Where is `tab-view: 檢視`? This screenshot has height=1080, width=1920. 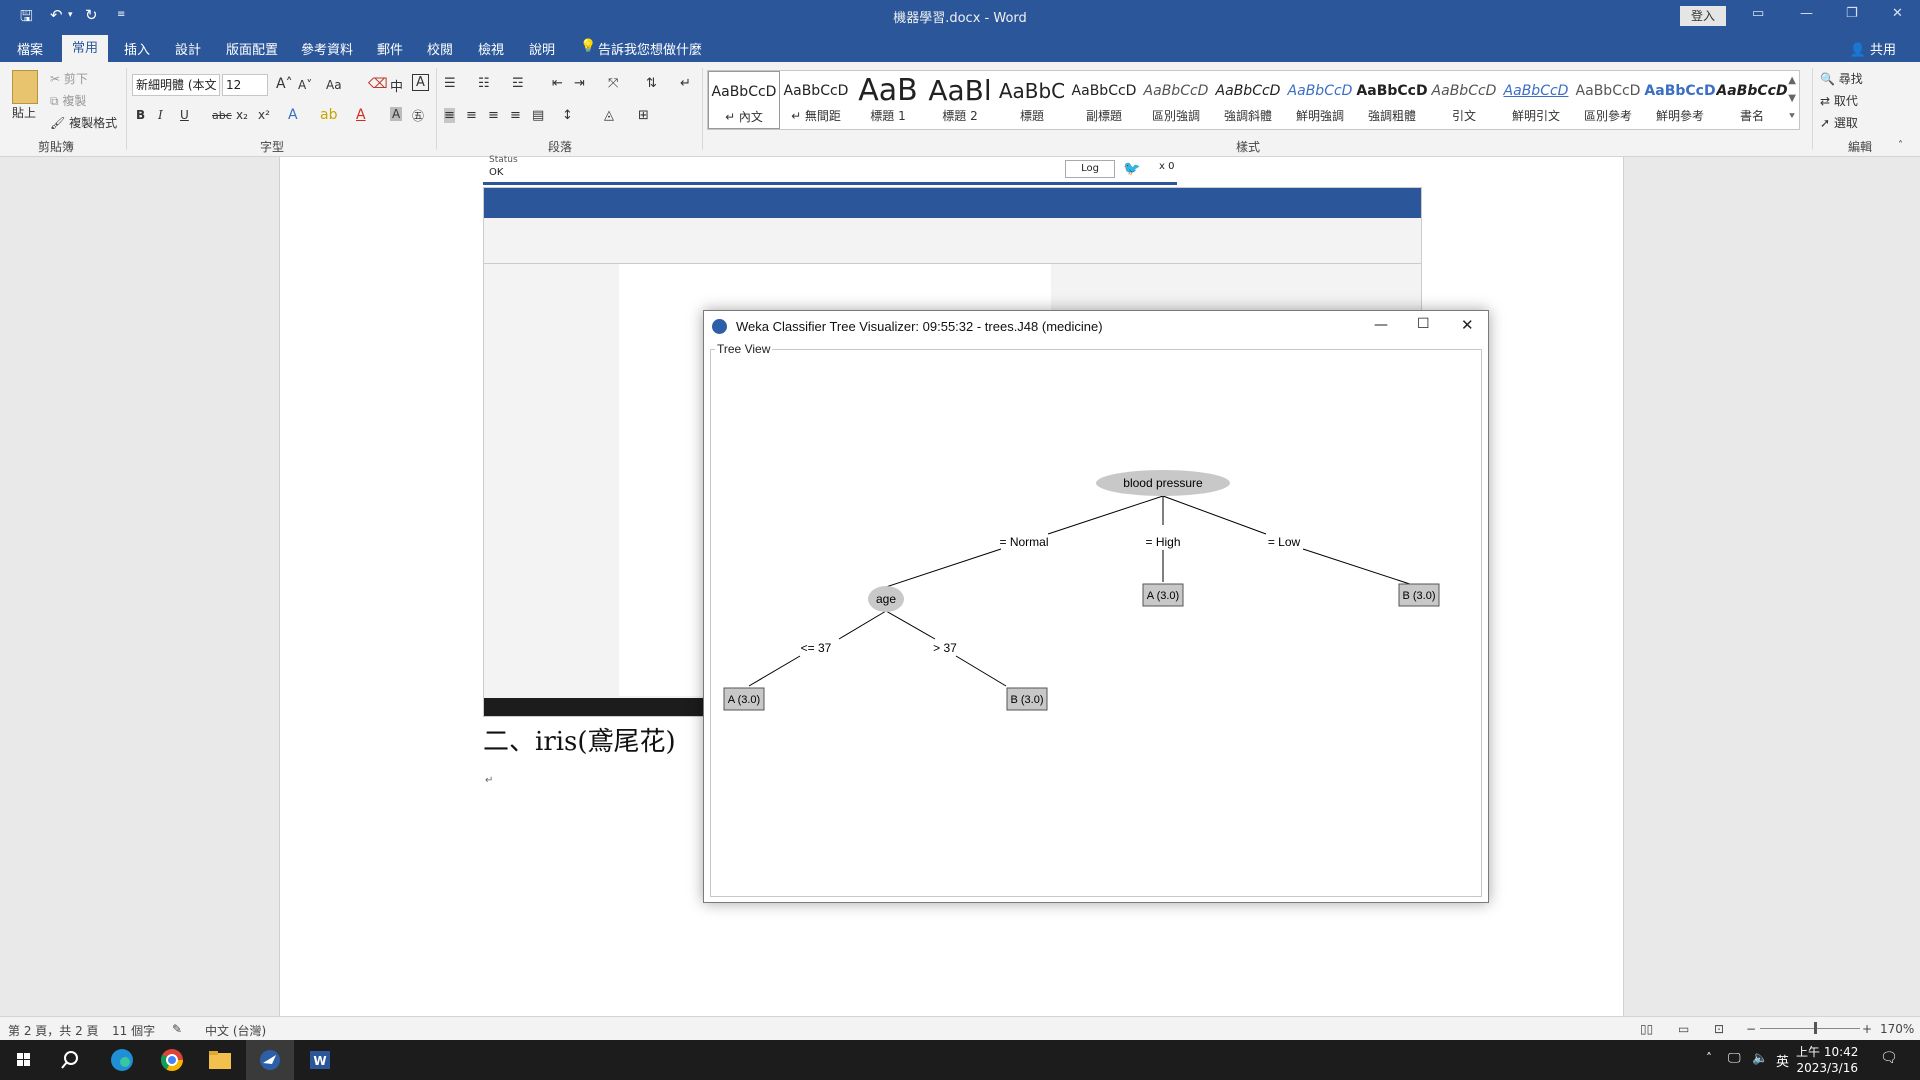 tab-view: 檢視 is located at coordinates (491, 48).